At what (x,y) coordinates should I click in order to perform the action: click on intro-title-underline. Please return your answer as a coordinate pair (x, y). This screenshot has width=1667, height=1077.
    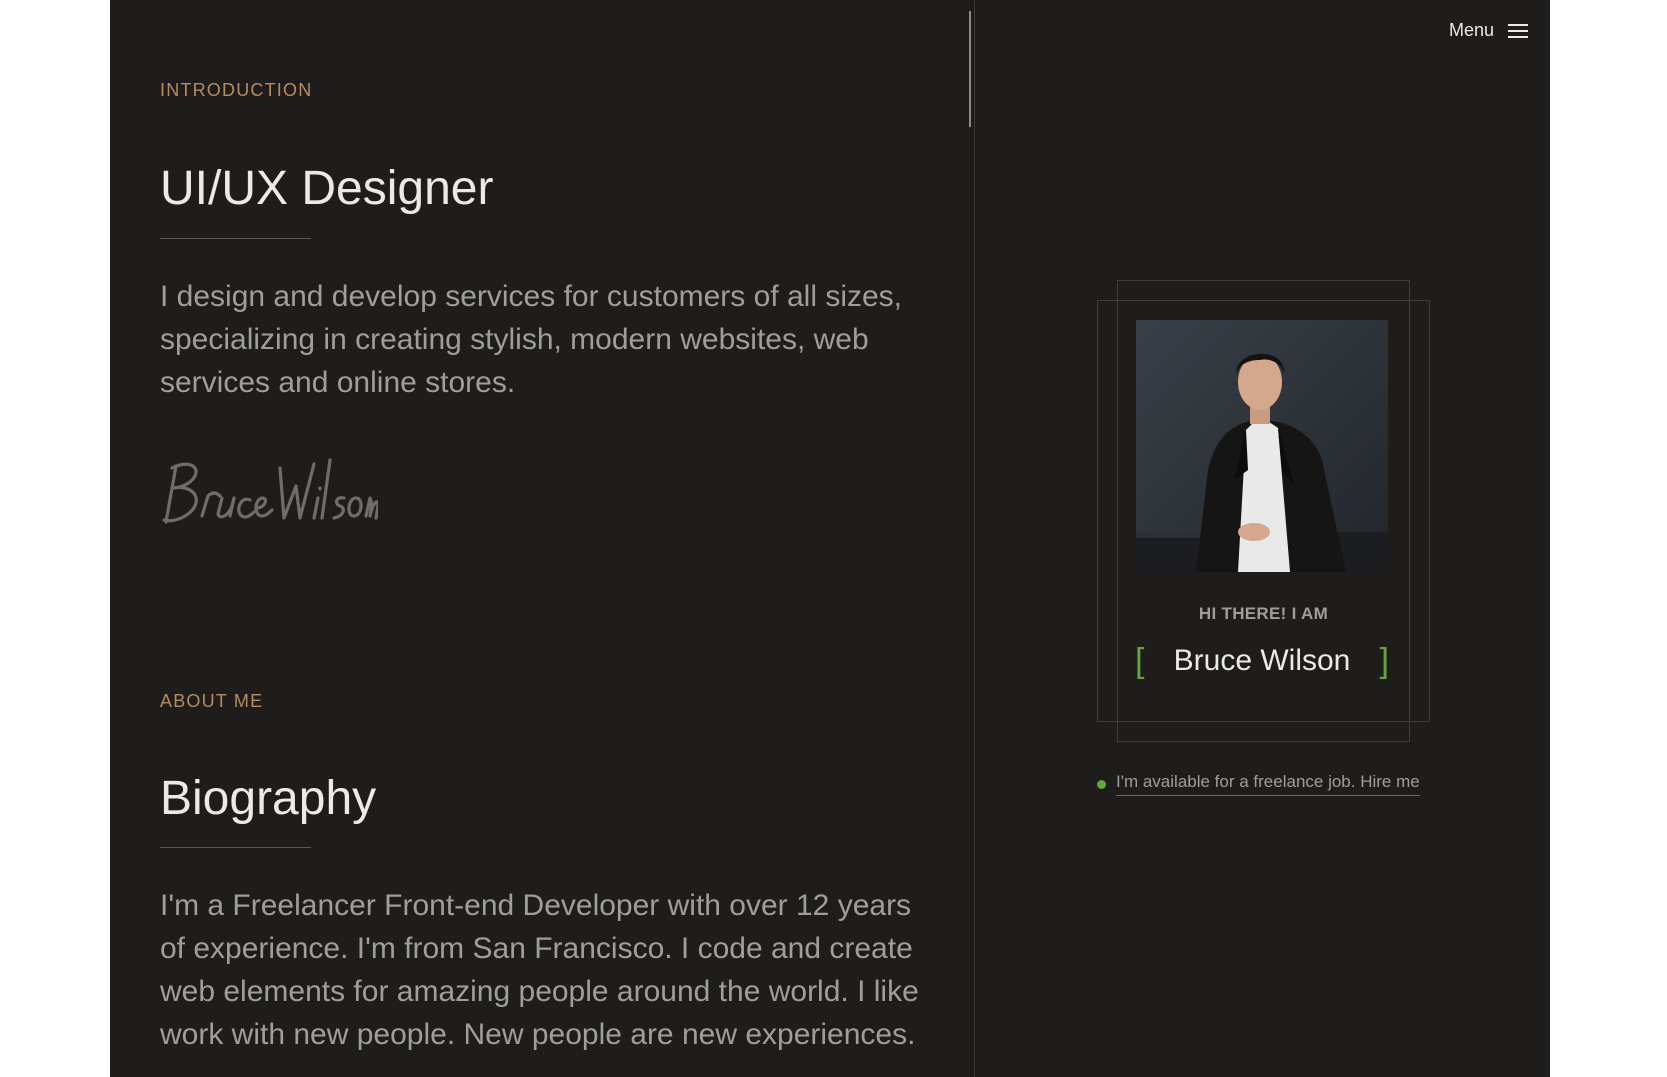
    Looking at the image, I should click on (235, 238).